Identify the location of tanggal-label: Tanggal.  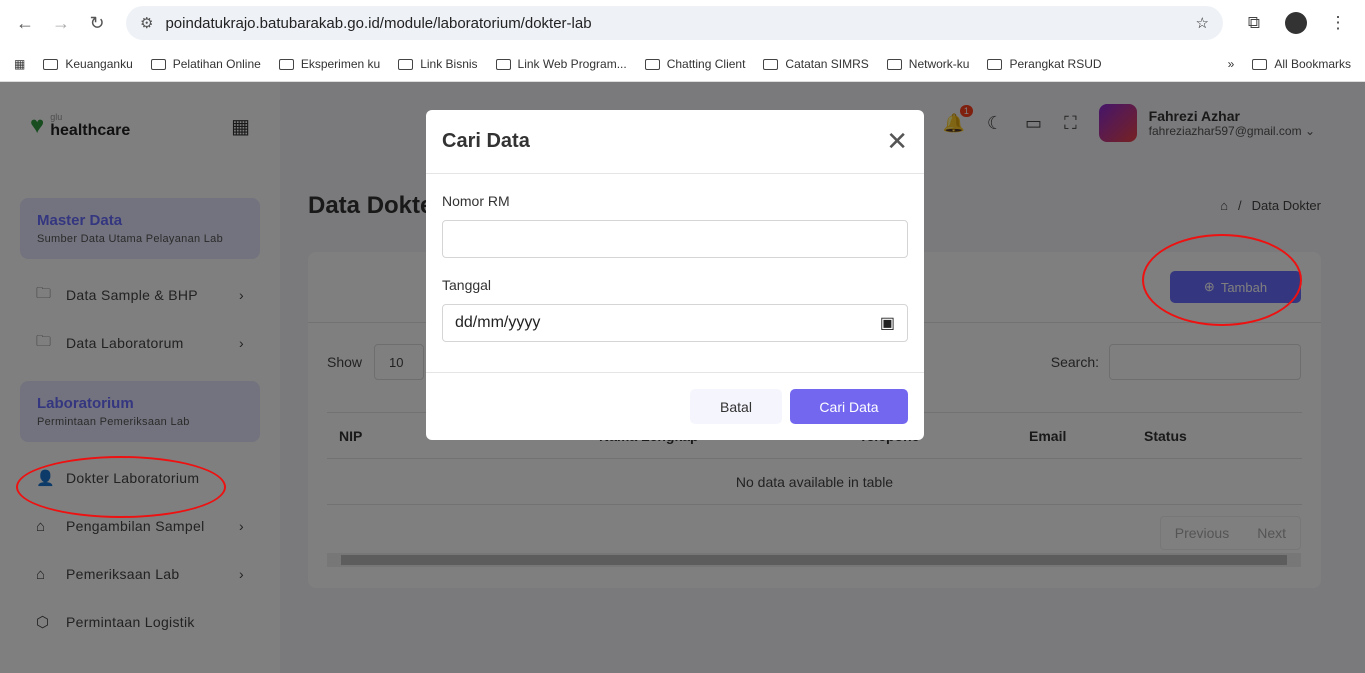
(467, 285).